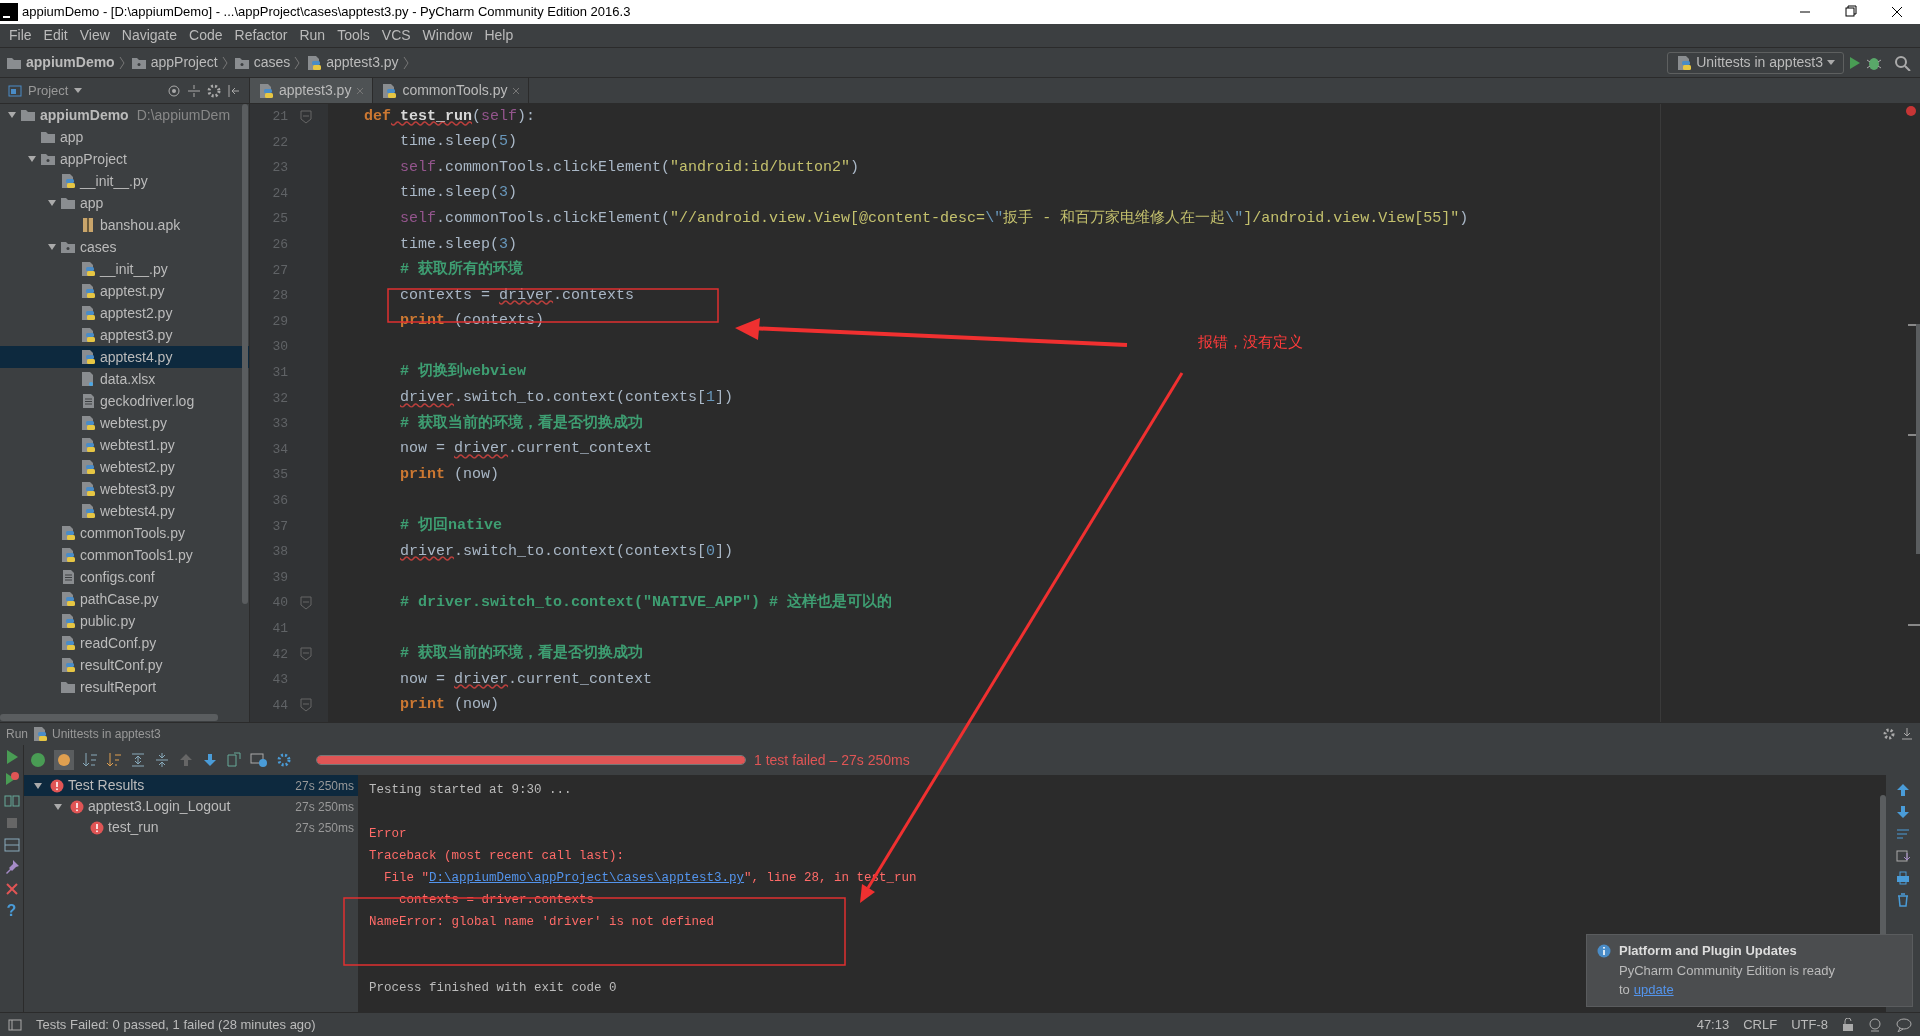 The width and height of the screenshot is (1920, 1036). Describe the element at coordinates (124, 379) in the screenshot. I see `tree-item: data.xlsx` at that location.